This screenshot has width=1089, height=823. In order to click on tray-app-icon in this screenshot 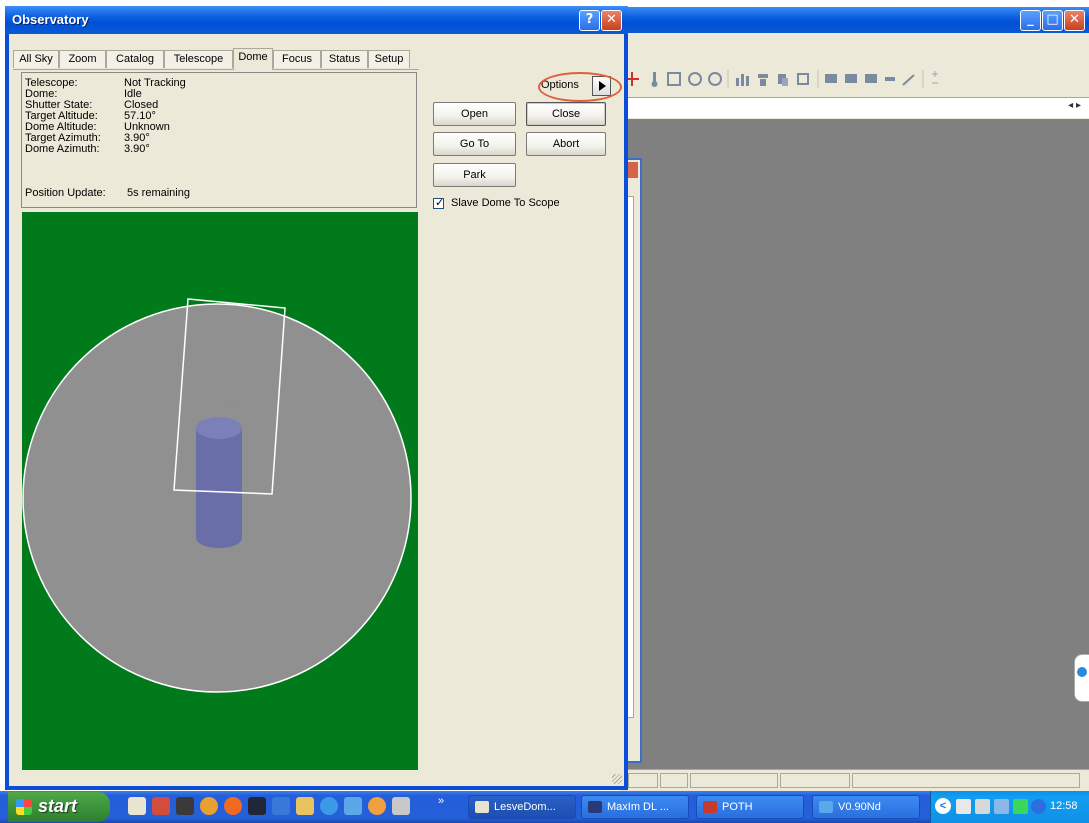, I will do `click(1001, 806)`.